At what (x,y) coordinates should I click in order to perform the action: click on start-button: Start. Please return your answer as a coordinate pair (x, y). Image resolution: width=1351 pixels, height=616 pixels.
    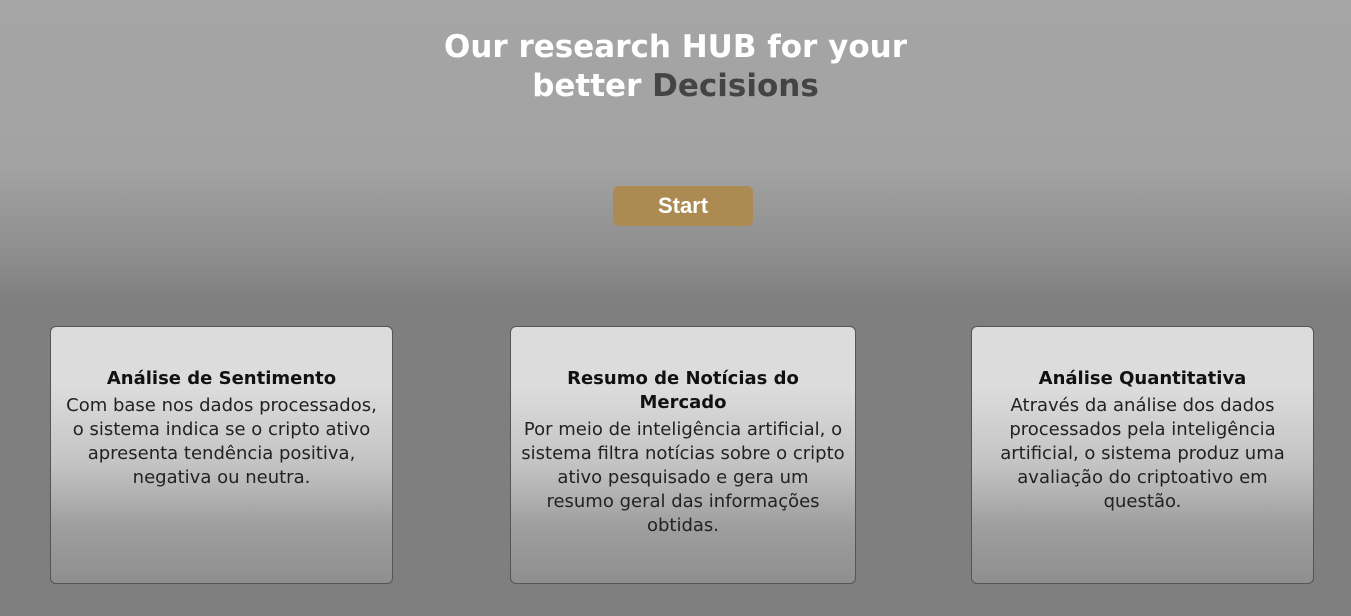
    Looking at the image, I should click on (683, 206).